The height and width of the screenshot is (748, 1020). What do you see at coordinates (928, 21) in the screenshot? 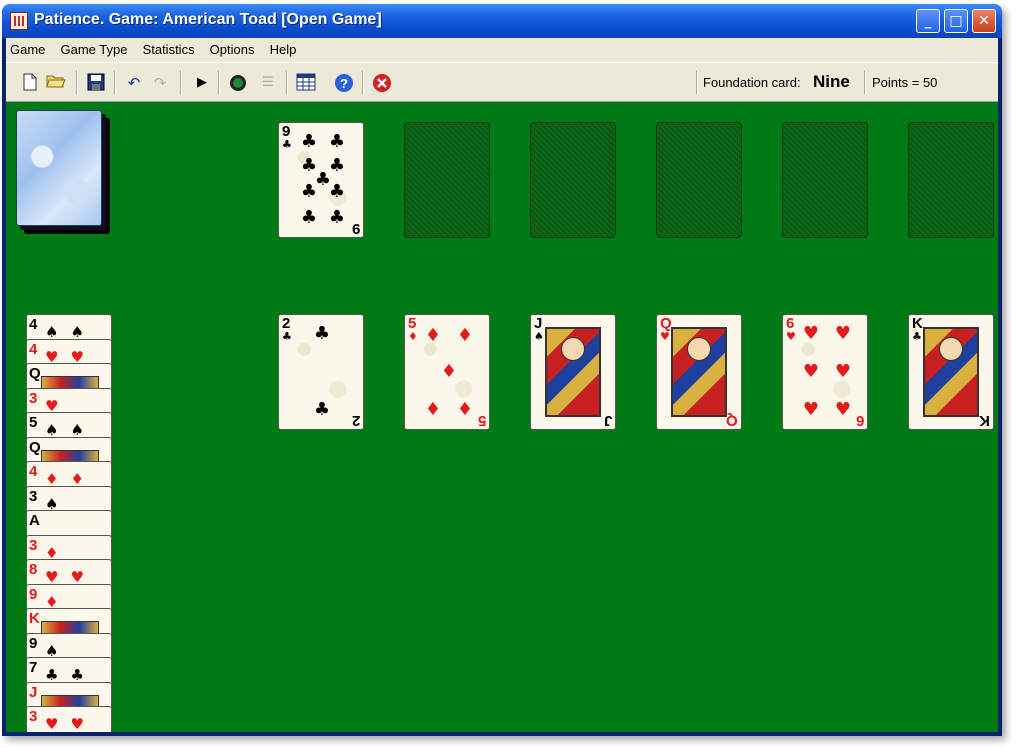
I see `minimize-button: _` at bounding box center [928, 21].